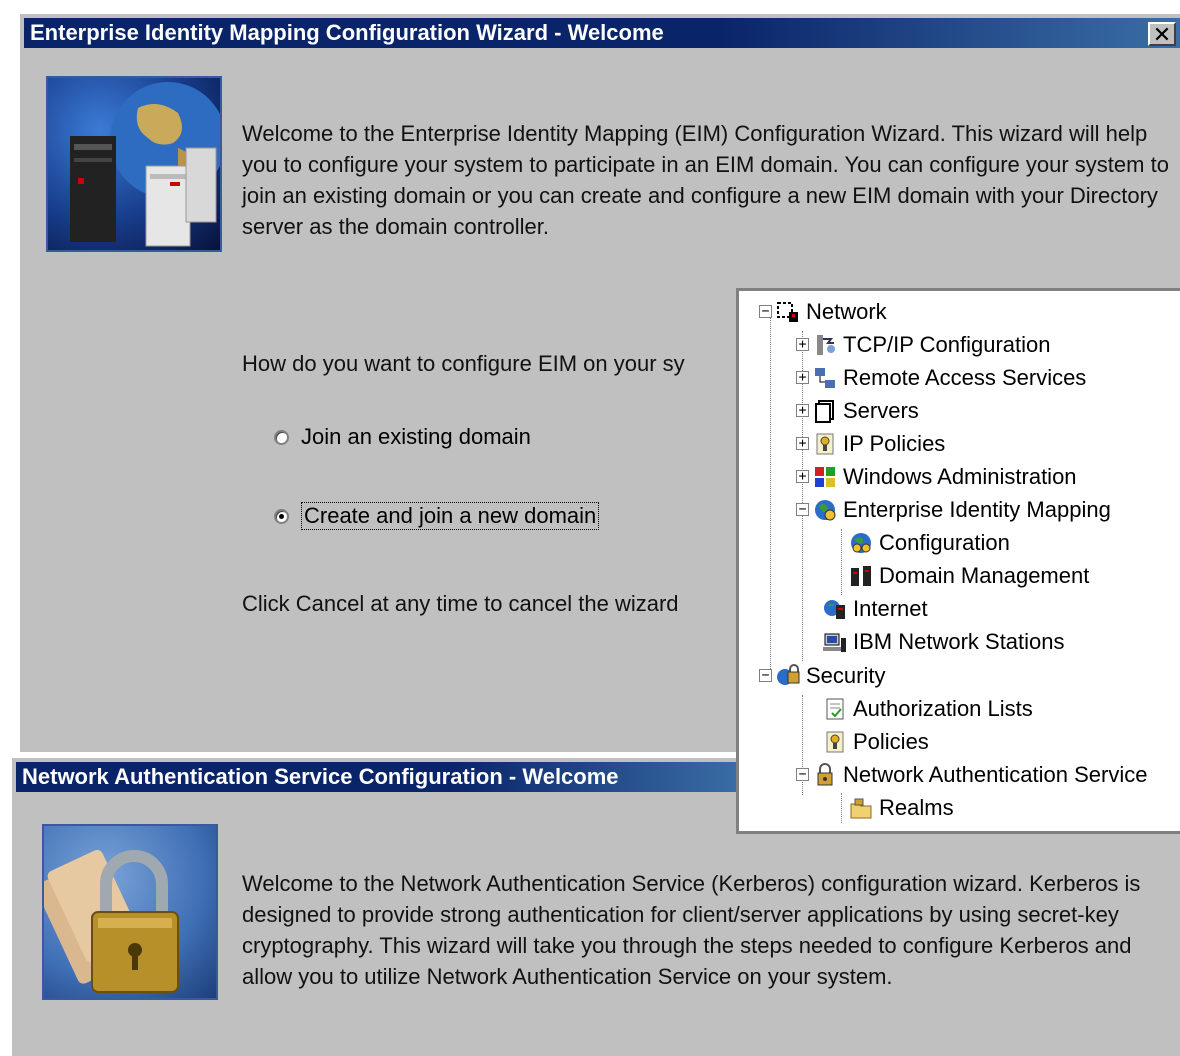 The width and height of the screenshot is (1180, 1056). I want to click on tree-item-realms: Realms, so click(901, 807).